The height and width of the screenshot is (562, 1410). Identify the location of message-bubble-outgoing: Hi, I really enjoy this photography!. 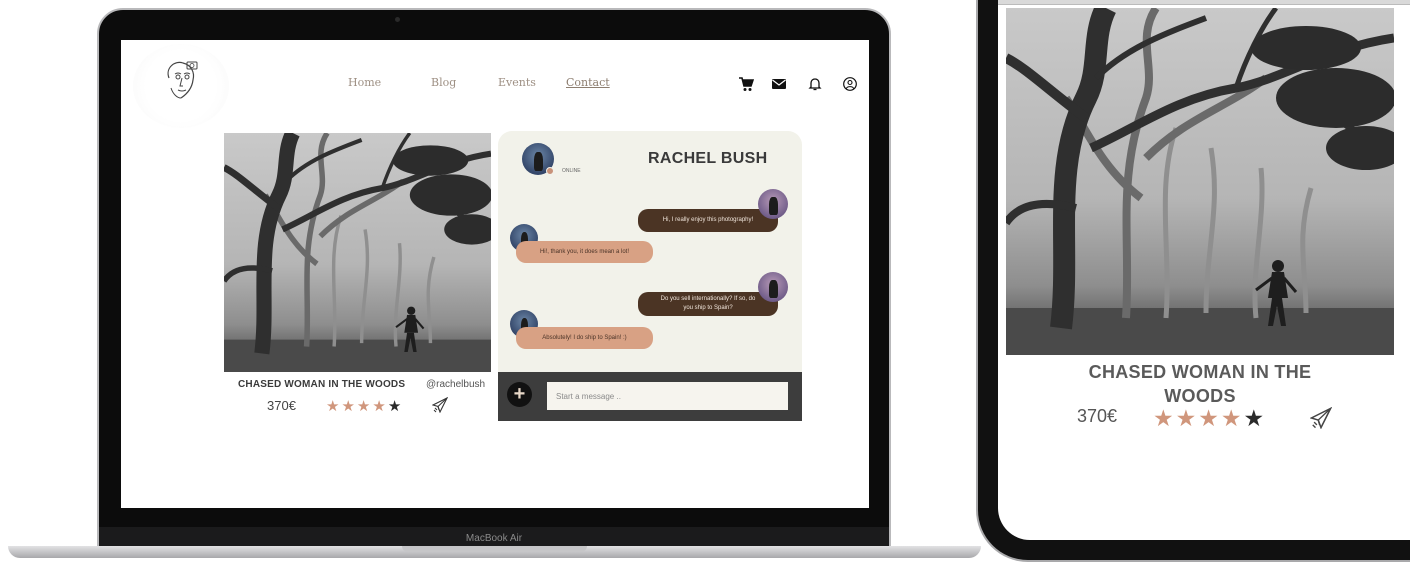
(708, 220).